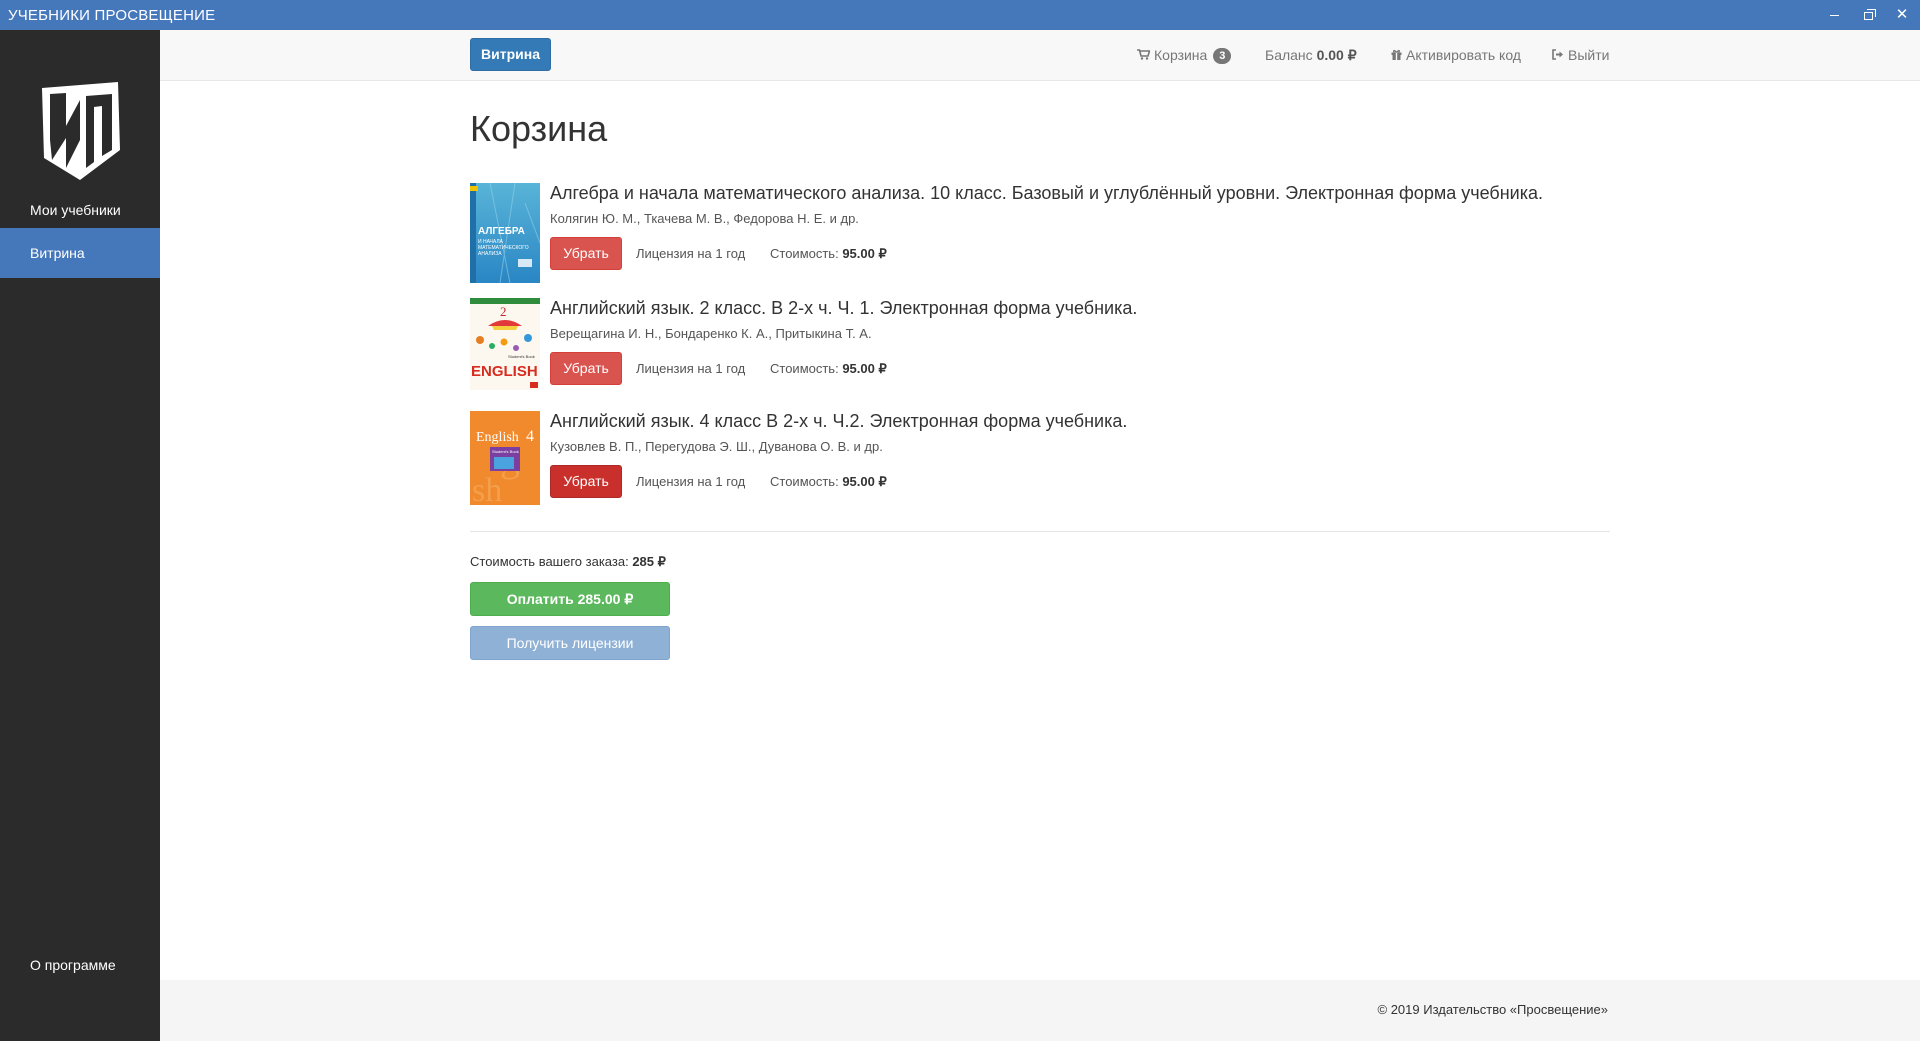 This screenshot has width=1920, height=1041. What do you see at coordinates (75, 210) in the screenshot?
I see `sidebar-item-label: Мои учебники` at bounding box center [75, 210].